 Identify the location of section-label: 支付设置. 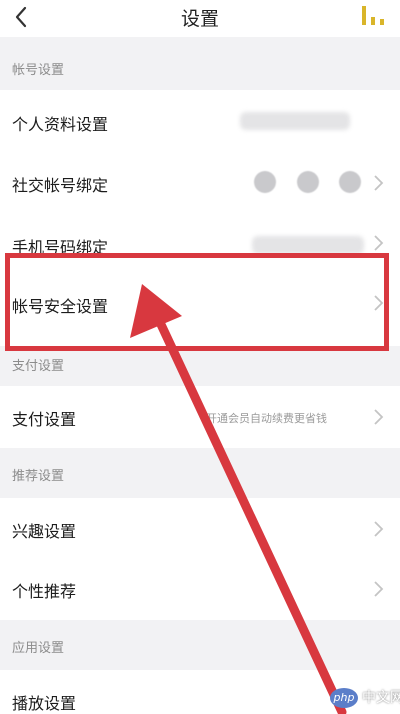
(38, 366).